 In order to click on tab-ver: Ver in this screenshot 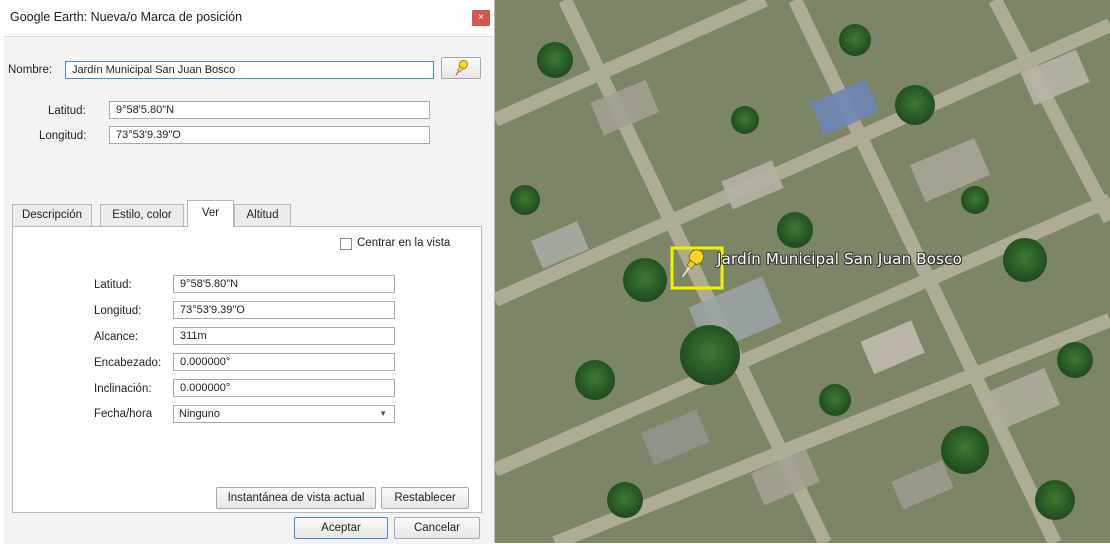, I will do `click(210, 213)`.